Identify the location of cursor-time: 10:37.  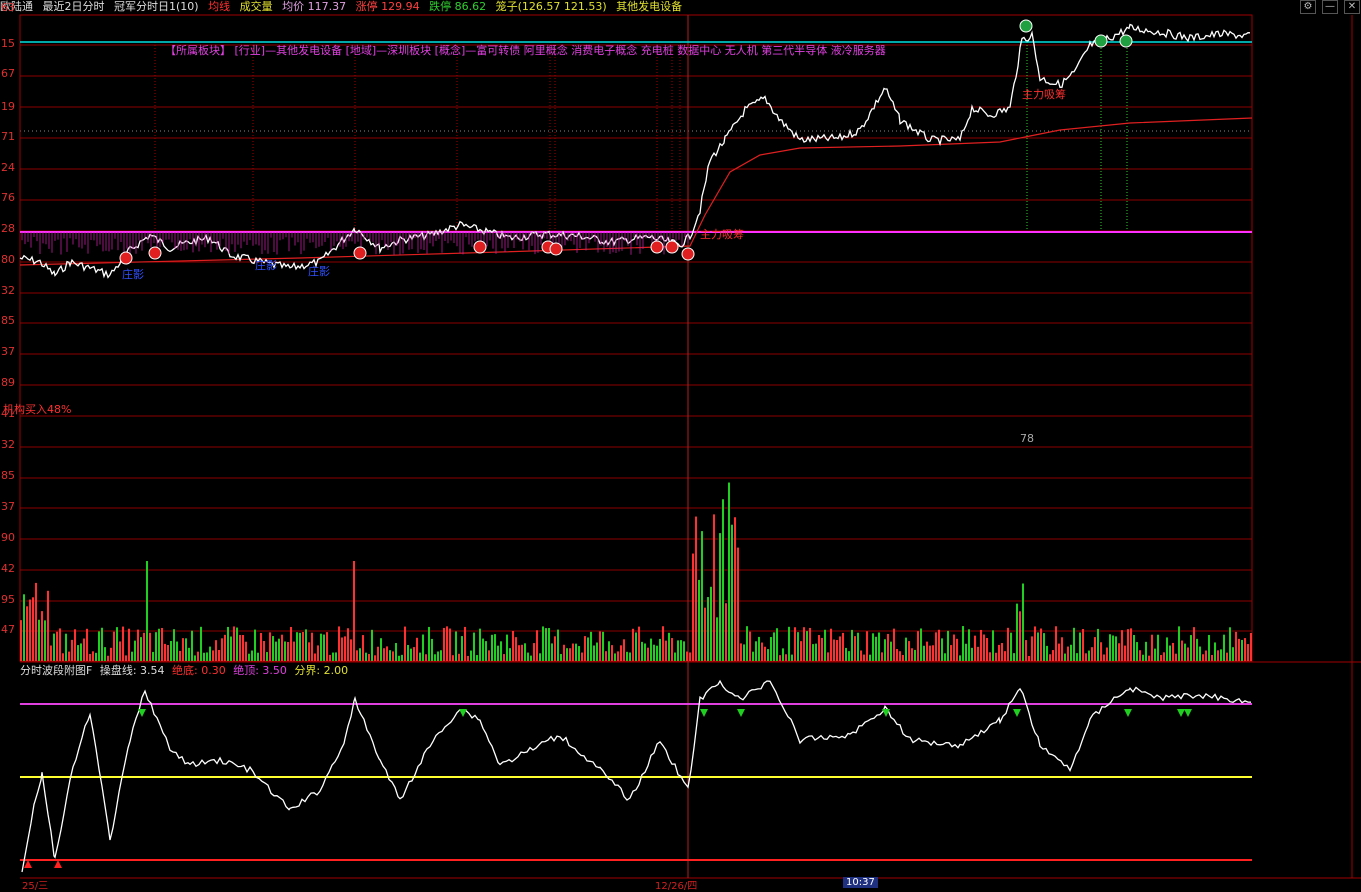
(860, 882).